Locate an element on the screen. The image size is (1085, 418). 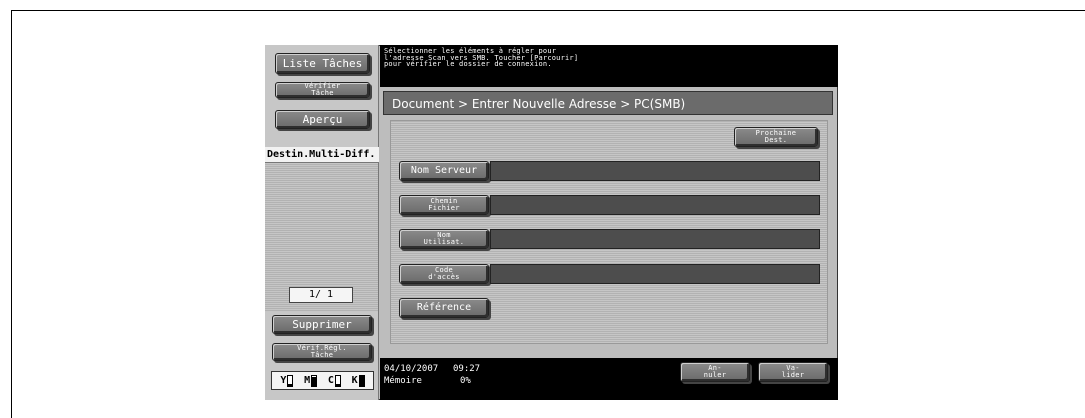
toner-k-fill is located at coordinates (361, 381).